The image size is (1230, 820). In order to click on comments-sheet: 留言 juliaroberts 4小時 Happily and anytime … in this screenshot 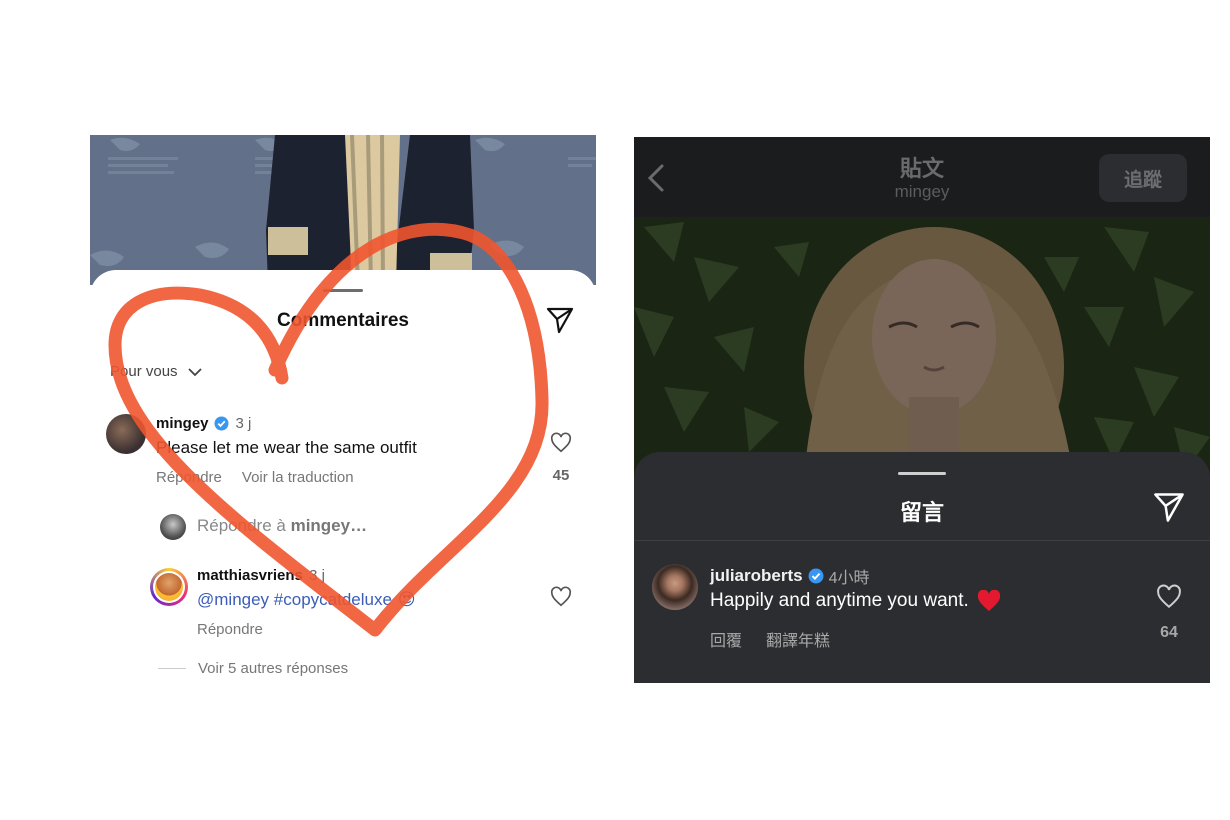, I will do `click(922, 567)`.